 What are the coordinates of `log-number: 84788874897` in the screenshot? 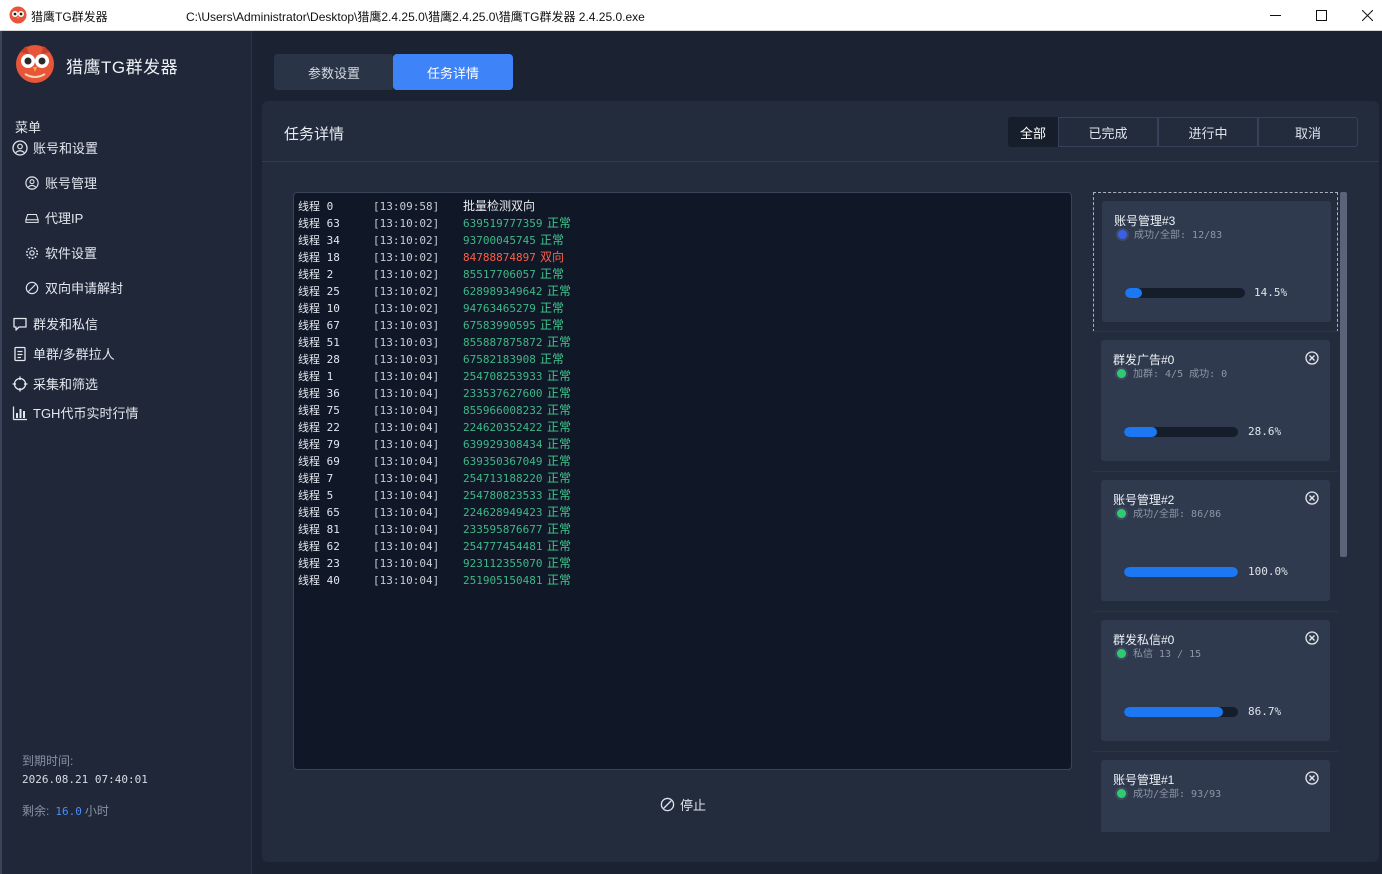 It's located at (499, 257).